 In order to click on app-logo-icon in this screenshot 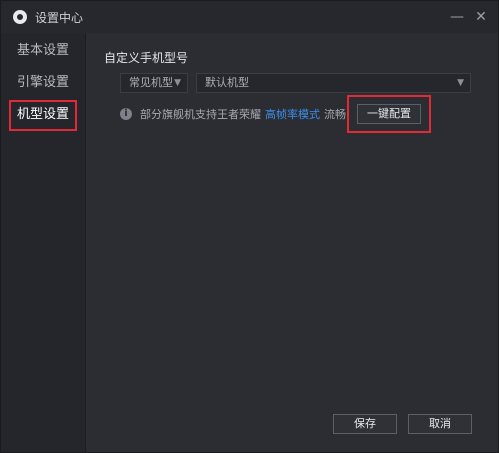, I will do `click(20, 17)`.